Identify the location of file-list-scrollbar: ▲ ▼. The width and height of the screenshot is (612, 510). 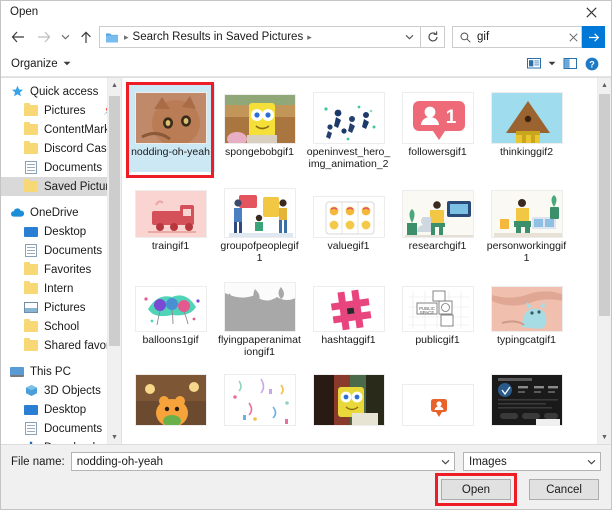
(604, 261).